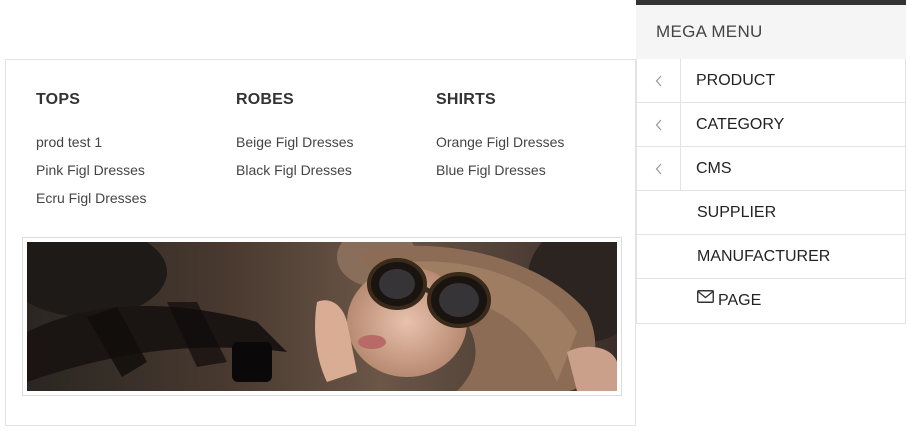  I want to click on menu-item-label: PRODUCT, so click(736, 80).